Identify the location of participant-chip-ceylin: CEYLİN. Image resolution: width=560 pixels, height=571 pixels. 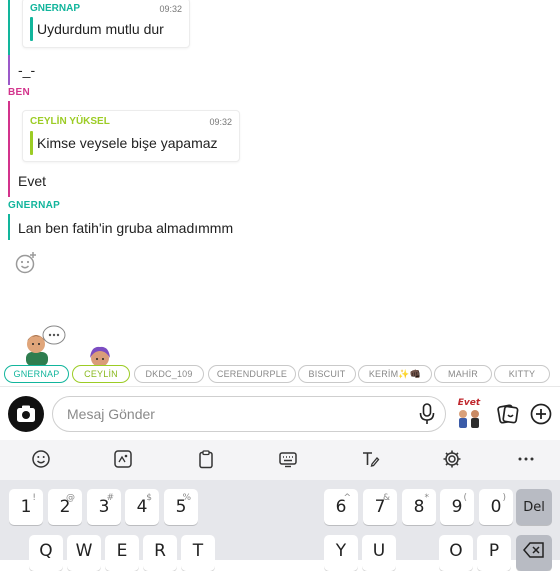
(101, 374).